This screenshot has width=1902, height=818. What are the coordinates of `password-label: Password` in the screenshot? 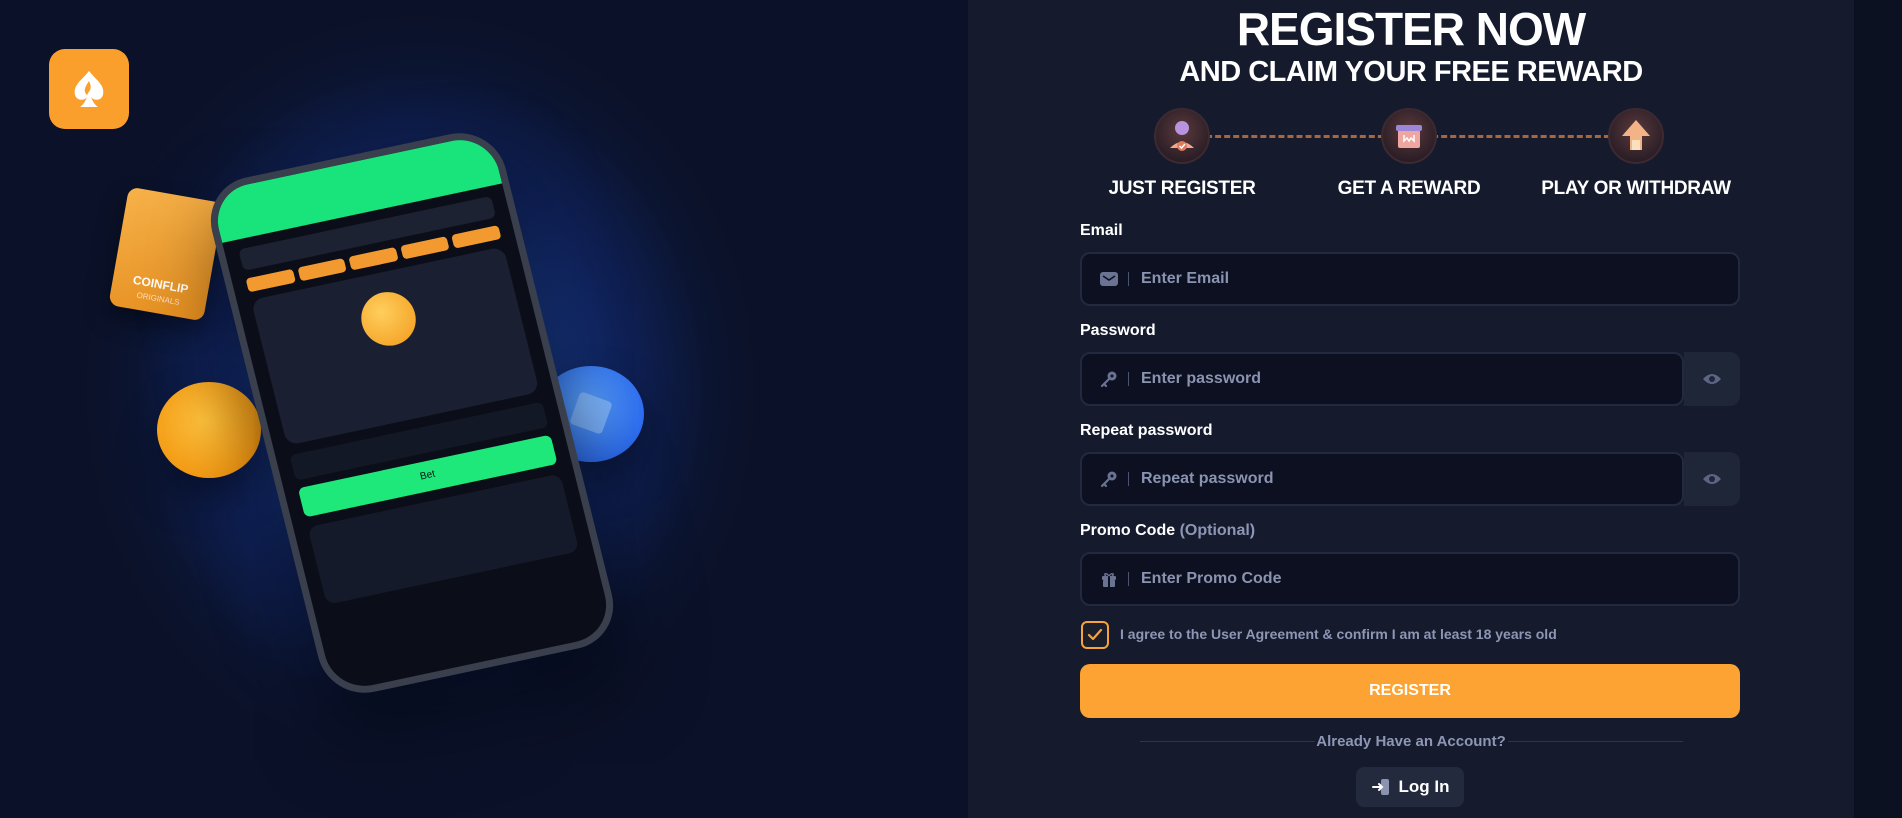 It's located at (1118, 330).